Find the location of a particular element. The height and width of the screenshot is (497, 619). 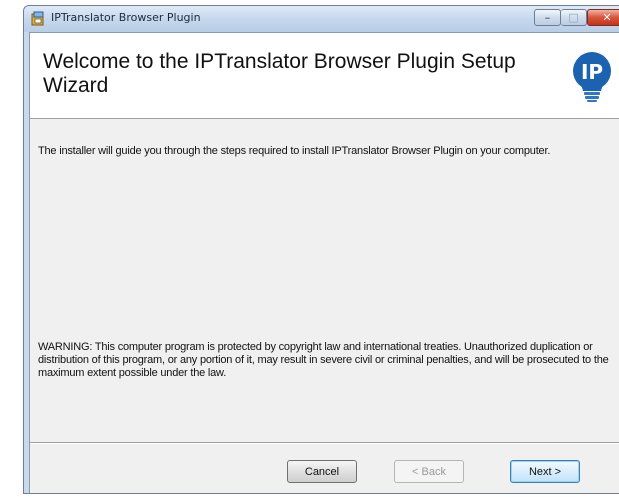

close-button: ✕ is located at coordinates (603, 17).